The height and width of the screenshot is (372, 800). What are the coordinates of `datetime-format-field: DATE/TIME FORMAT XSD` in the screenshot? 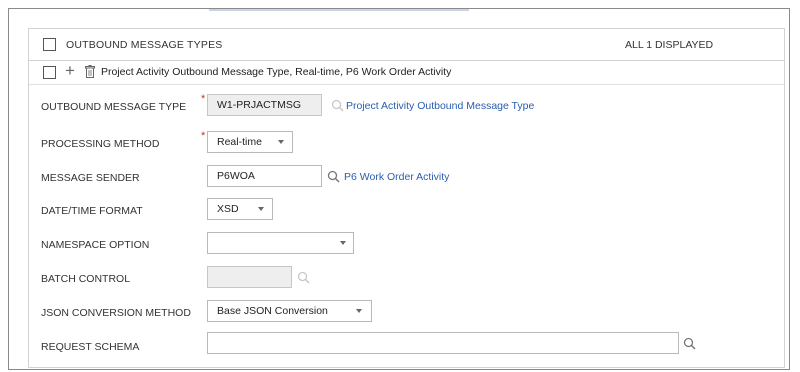 It's located at (406, 209).